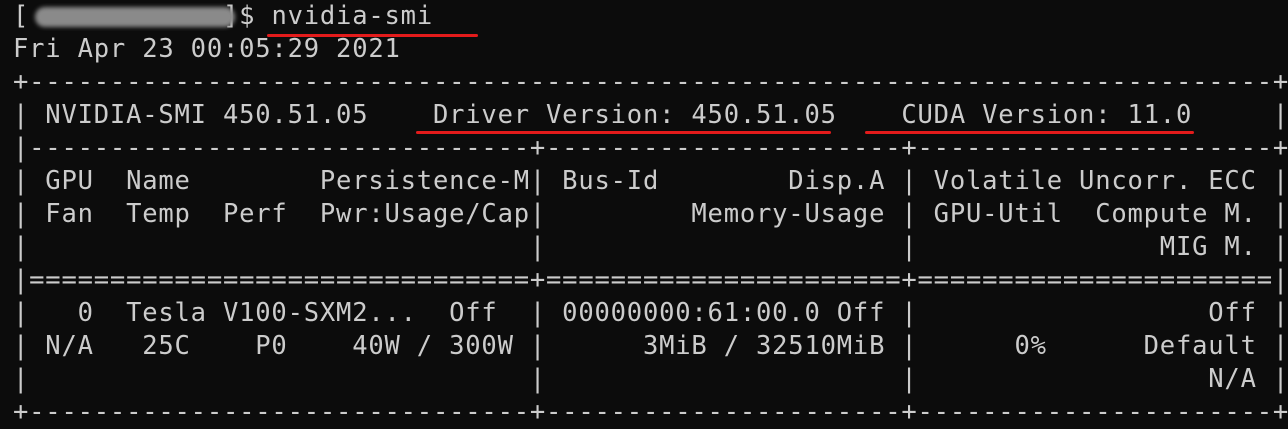  What do you see at coordinates (21, 16) in the screenshot?
I see `prompt-open: [` at bounding box center [21, 16].